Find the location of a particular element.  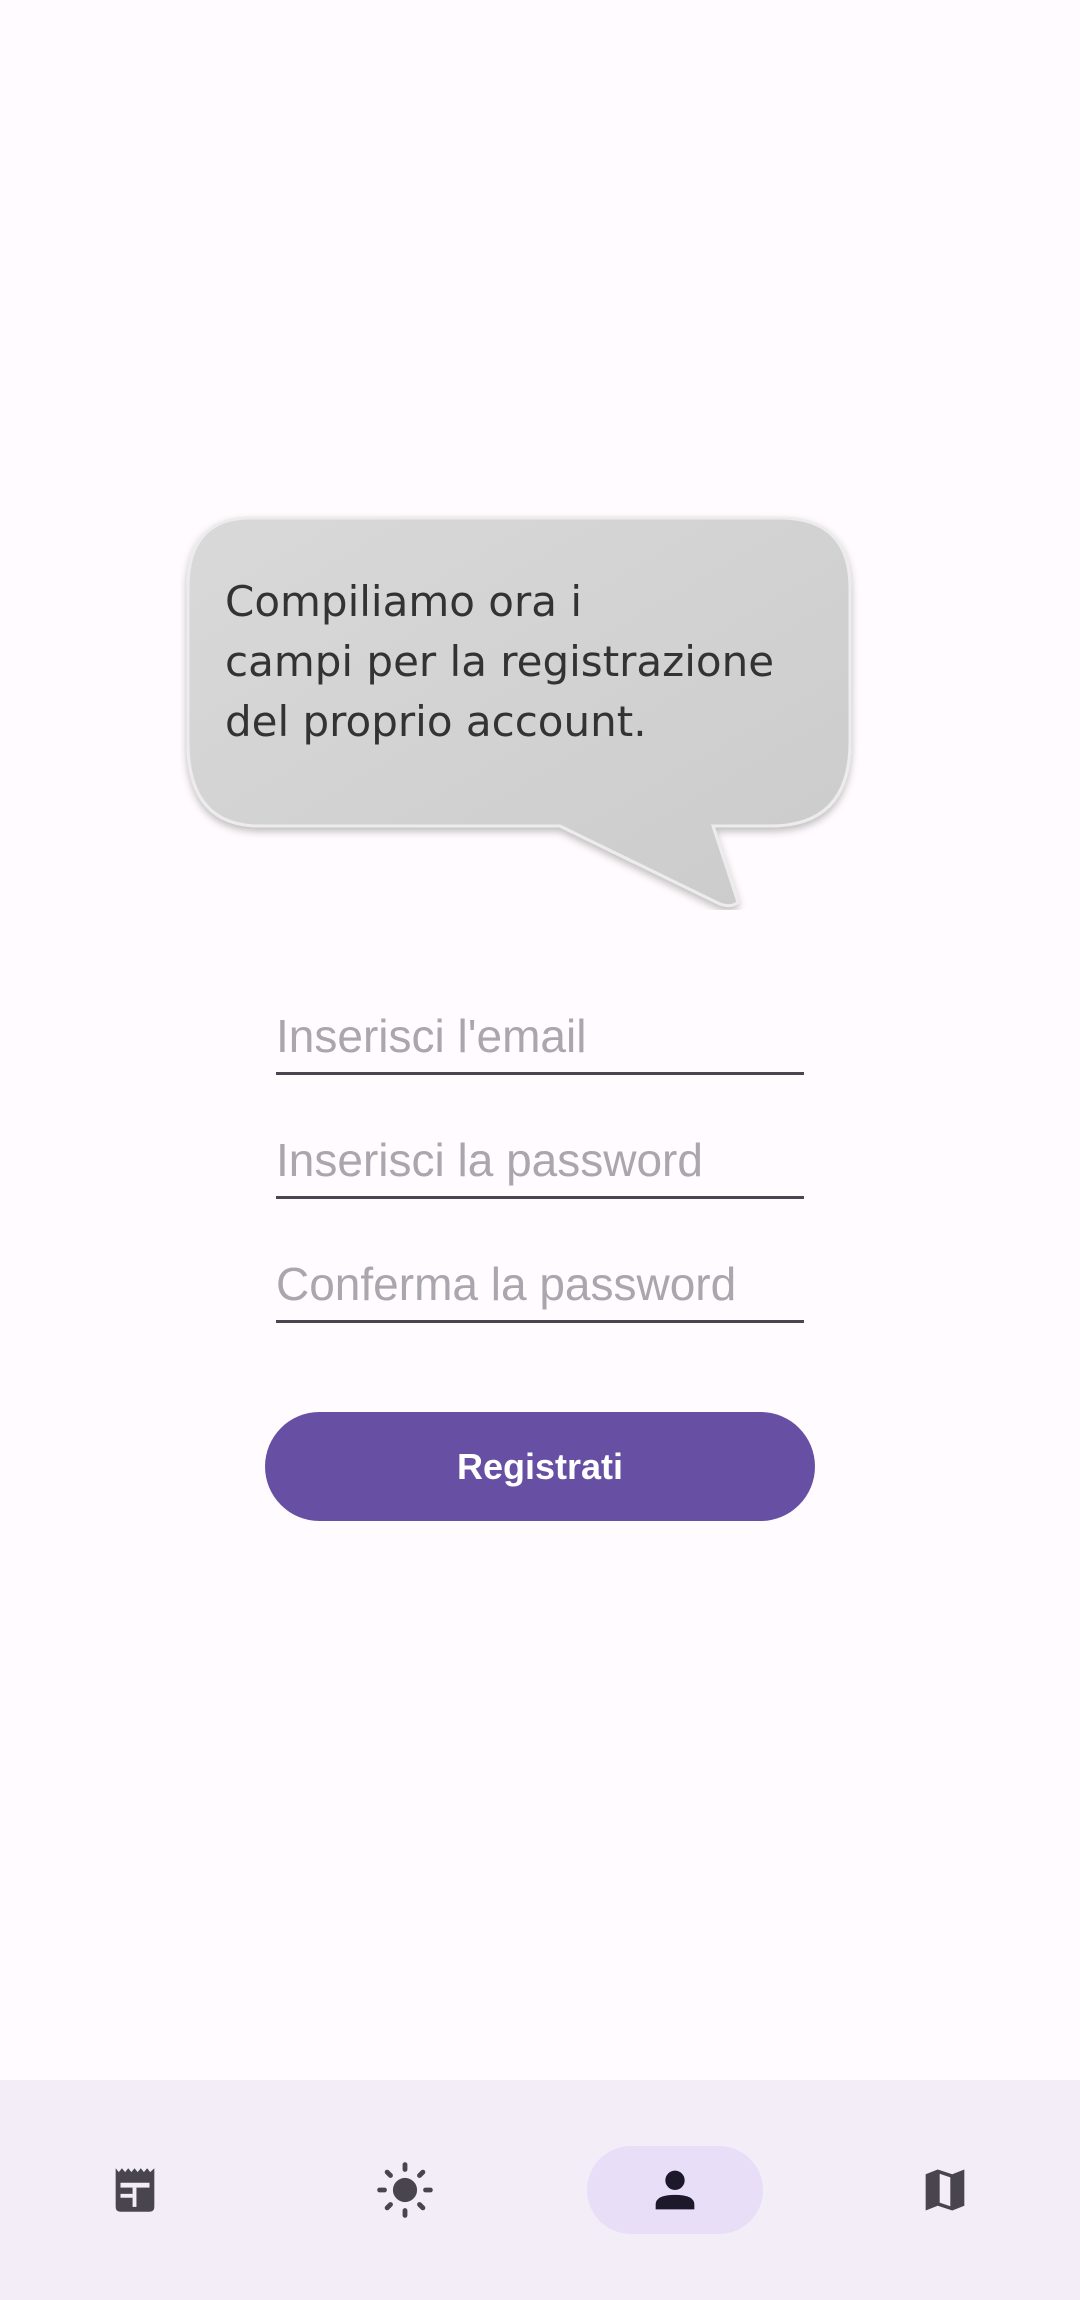

nav-item-weather is located at coordinates (405, 2190).